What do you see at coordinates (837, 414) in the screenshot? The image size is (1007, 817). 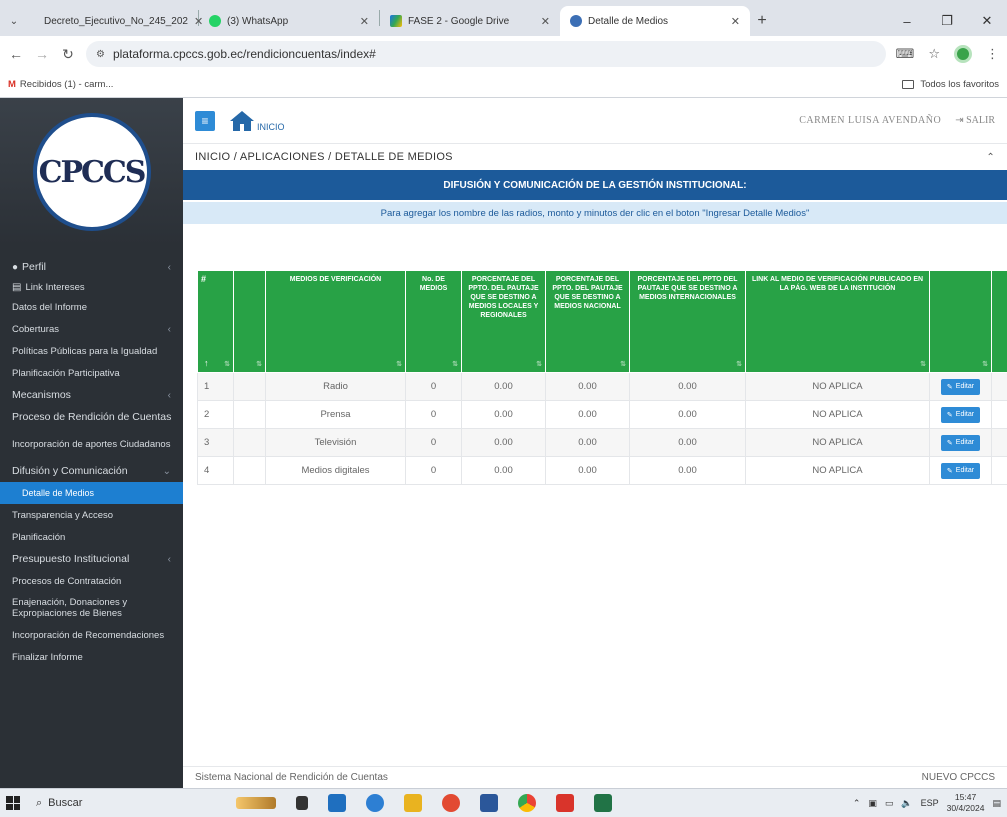 I see `cell-link: NO APLICA` at bounding box center [837, 414].